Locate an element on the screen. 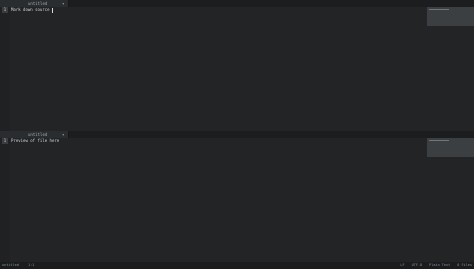 The image size is (474, 269). status-notifications: 0 Files is located at coordinates (464, 265).